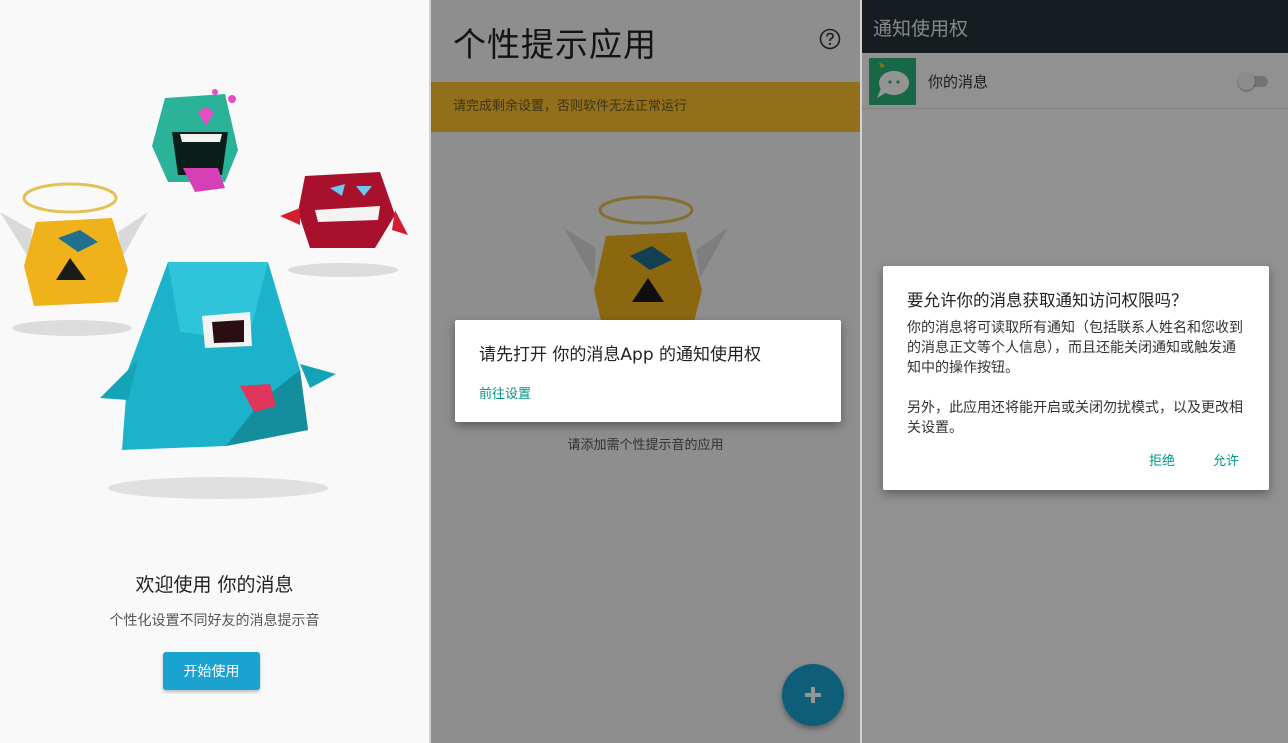 Image resolution: width=1288 pixels, height=743 pixels. I want to click on dialog-title: 请先打开 你的消息App 的通知使用权, so click(620, 355).